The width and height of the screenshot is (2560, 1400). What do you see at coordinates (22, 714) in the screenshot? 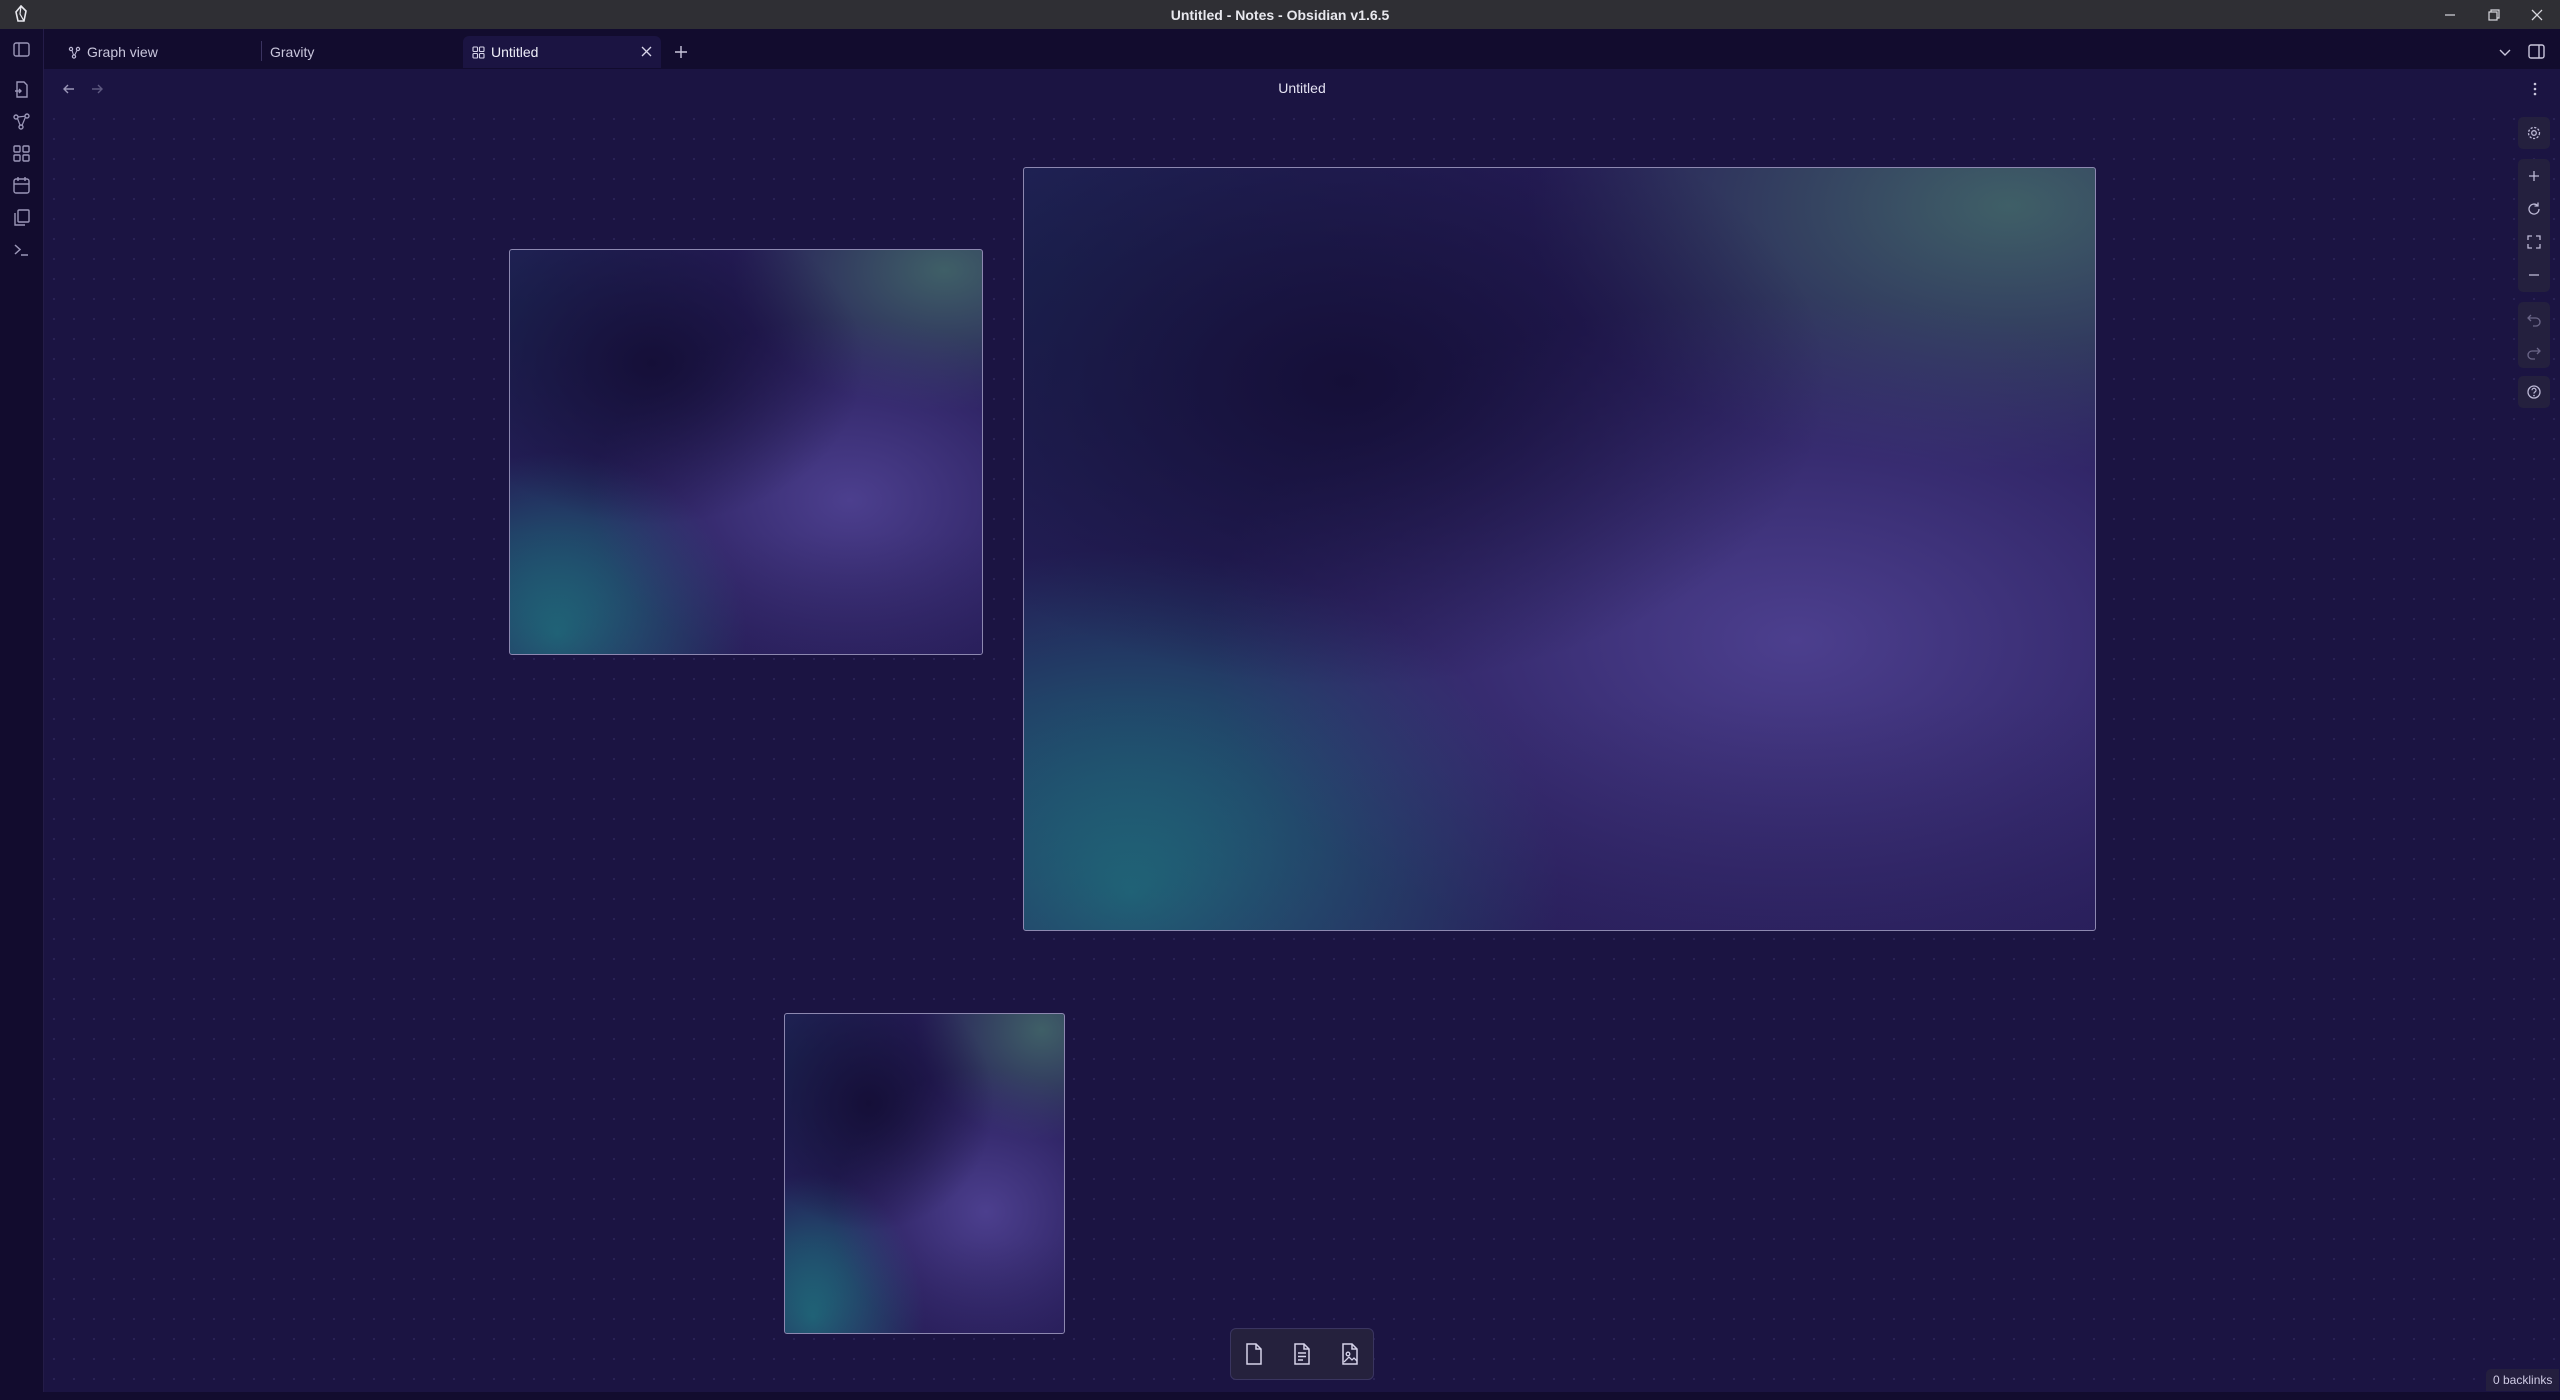
I see `left-ribbon` at bounding box center [22, 714].